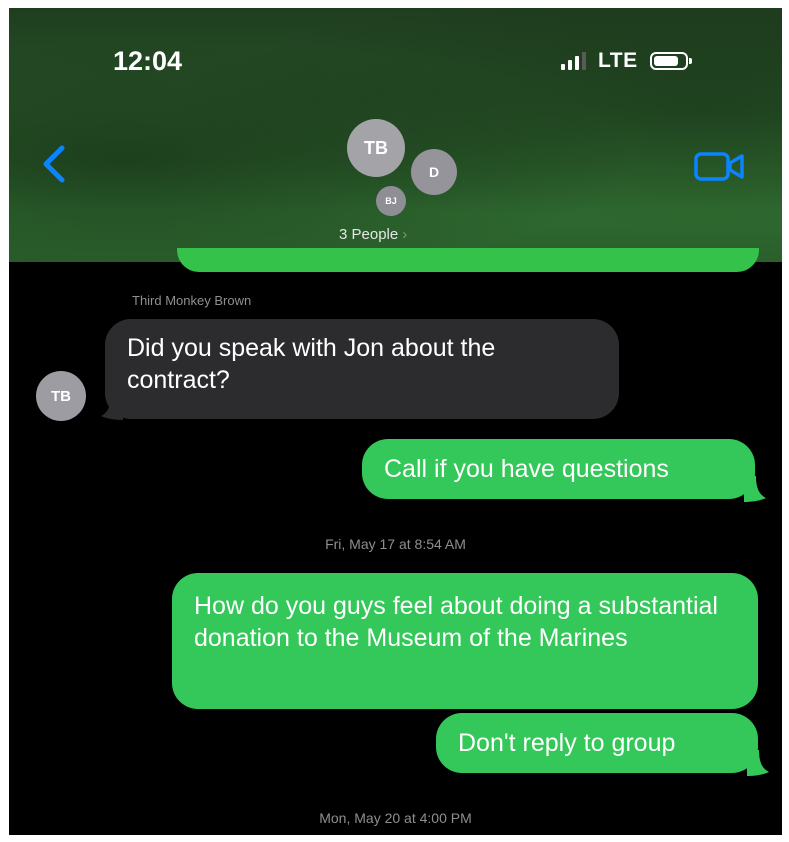  What do you see at coordinates (192, 300) in the screenshot?
I see `sender-name: Third Monkey Brown` at bounding box center [192, 300].